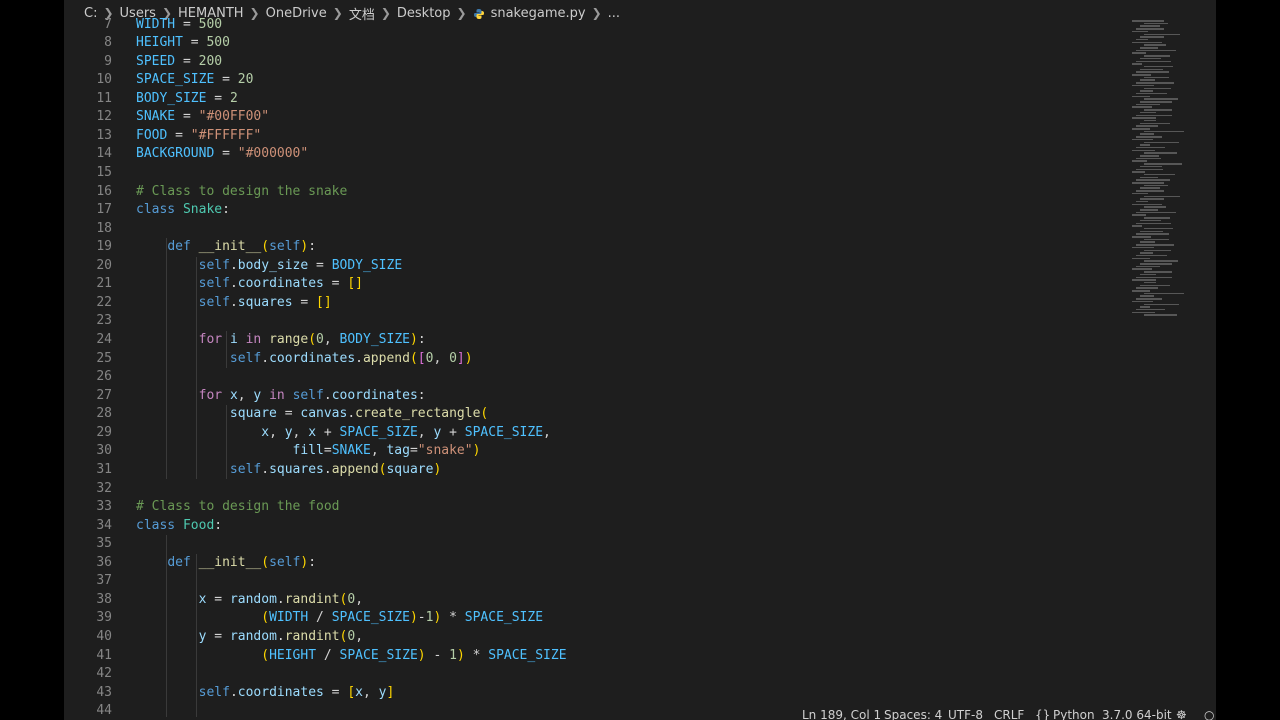  What do you see at coordinates (222, 154) in the screenshot?
I see `code-text: BACKGROUND = "#000000"` at bounding box center [222, 154].